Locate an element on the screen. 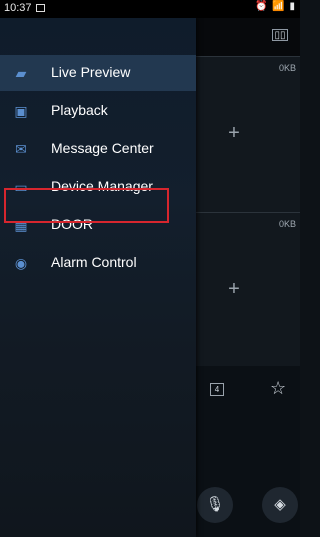  preview-controls: 4 ☆ is located at coordinates (248, 391).